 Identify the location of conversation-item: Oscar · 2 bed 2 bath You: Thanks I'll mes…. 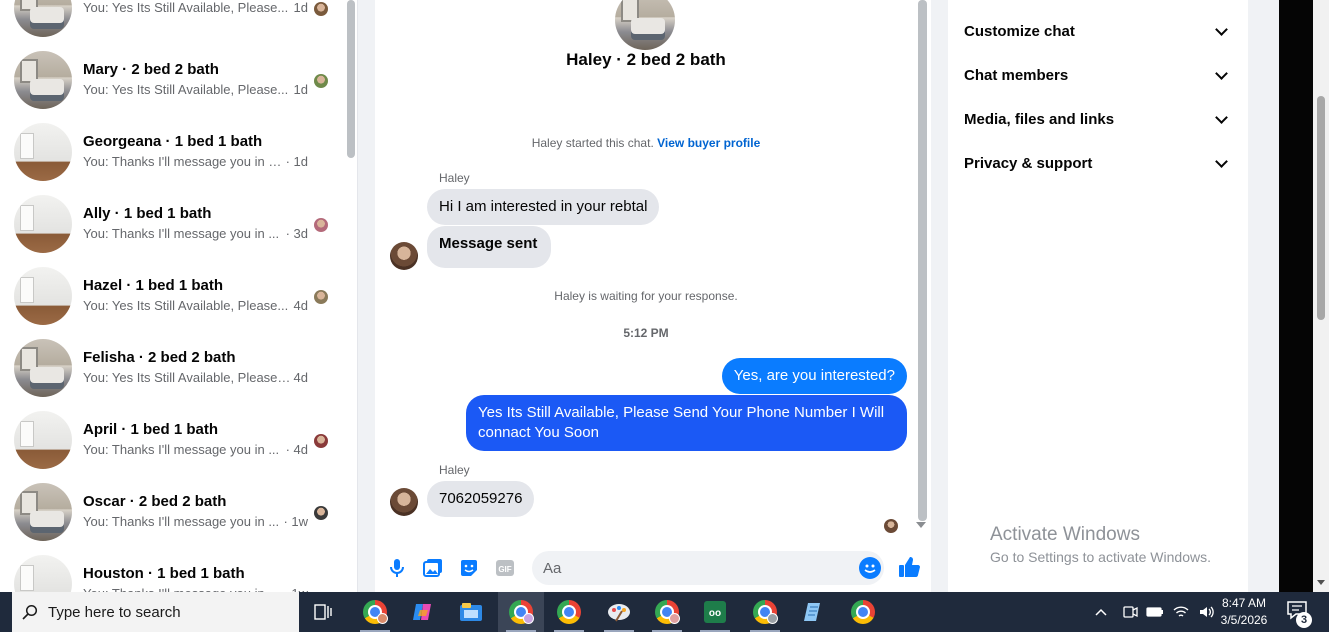
(172, 512).